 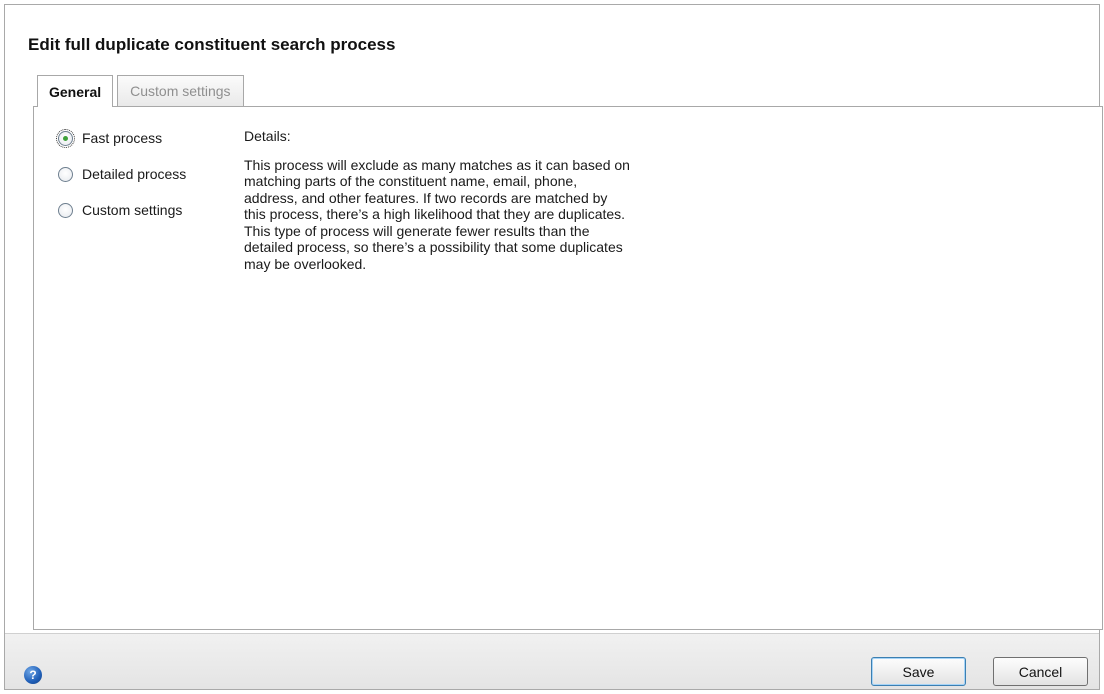 What do you see at coordinates (267, 136) in the screenshot?
I see `details-label: Details:` at bounding box center [267, 136].